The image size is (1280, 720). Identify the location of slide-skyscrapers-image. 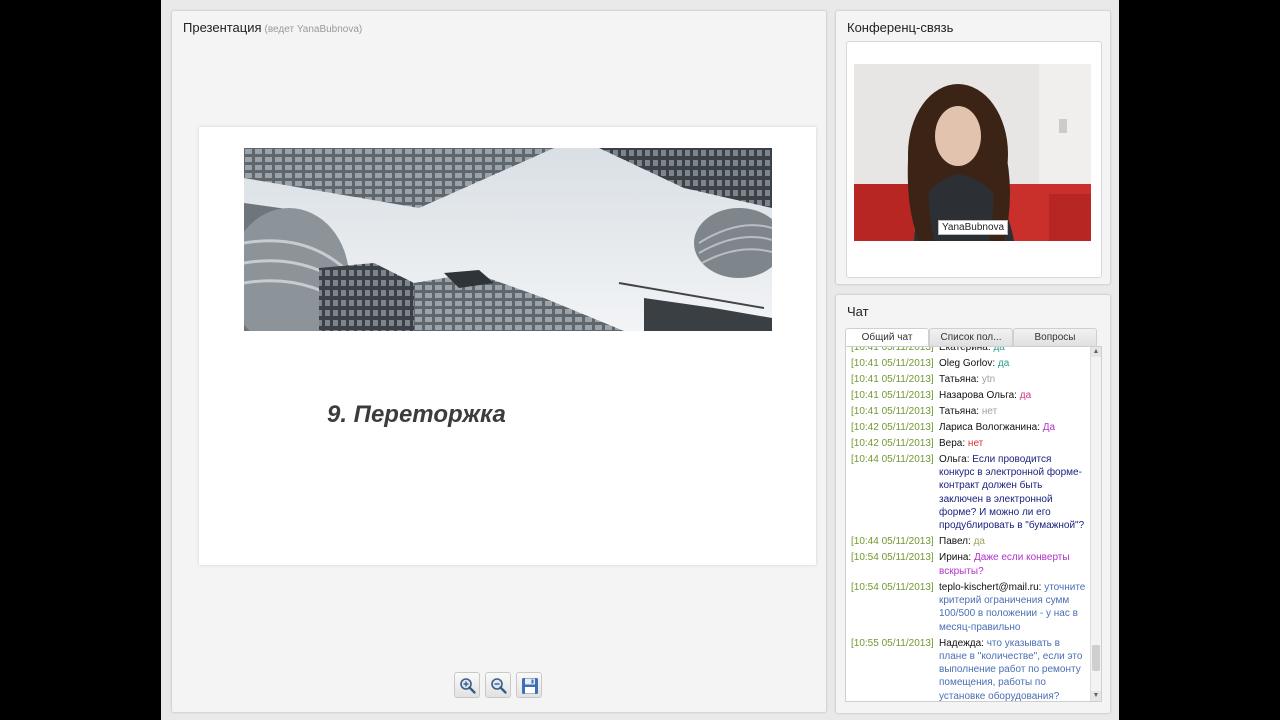
(508, 239).